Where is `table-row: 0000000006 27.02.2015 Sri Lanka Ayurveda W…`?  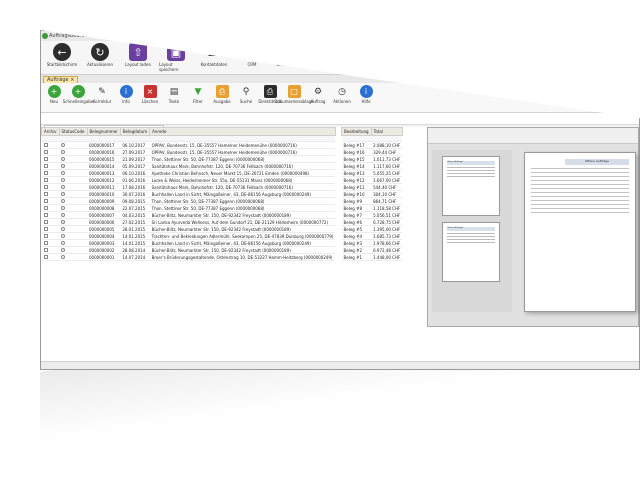
table-row: 0000000006 27.02.2015 Sri Lanka Ayurveda W… is located at coordinates (188, 222).